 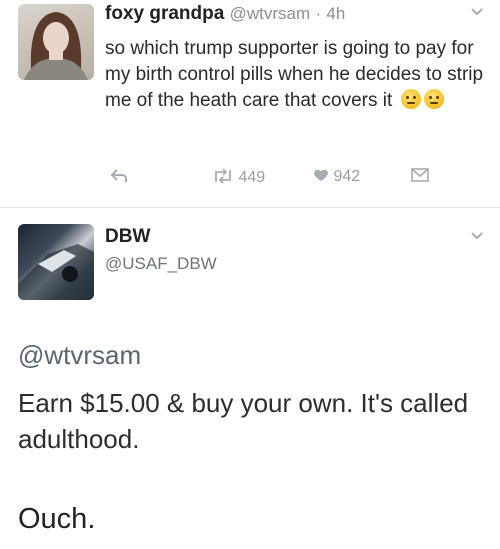 I want to click on display-name: foxy grandpa, so click(x=164, y=13).